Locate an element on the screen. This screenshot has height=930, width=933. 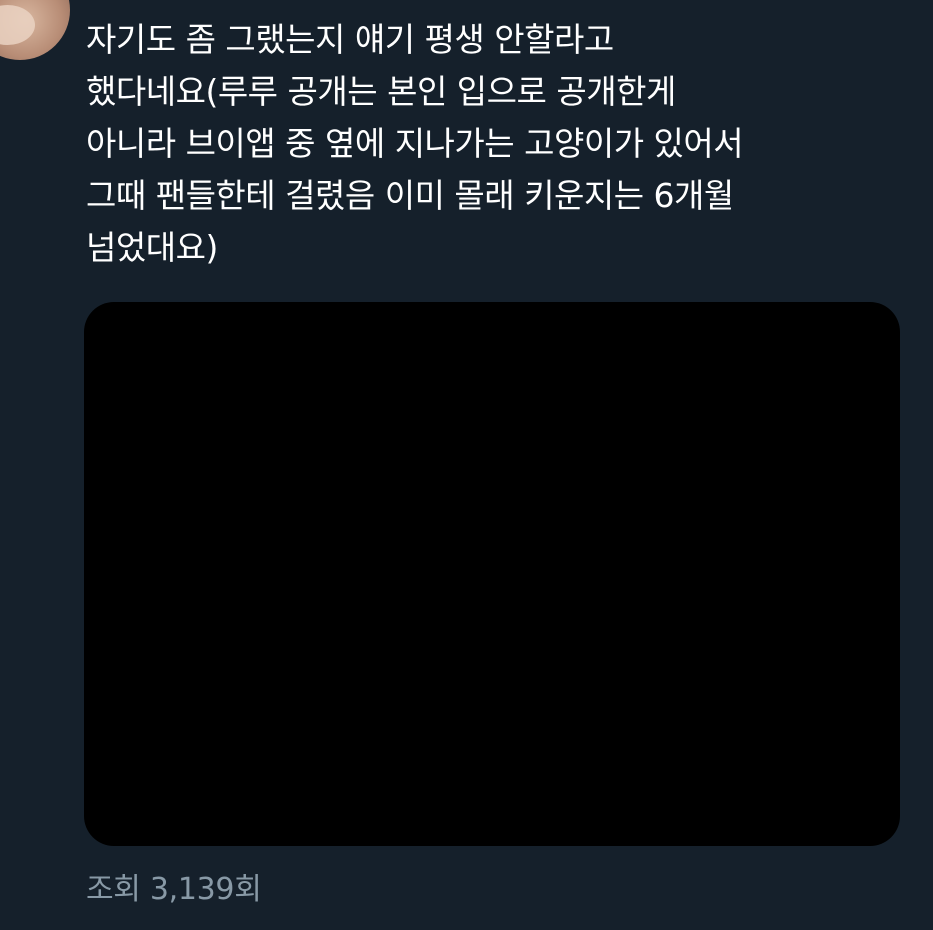
avatar-photo is located at coordinates (17, 25).